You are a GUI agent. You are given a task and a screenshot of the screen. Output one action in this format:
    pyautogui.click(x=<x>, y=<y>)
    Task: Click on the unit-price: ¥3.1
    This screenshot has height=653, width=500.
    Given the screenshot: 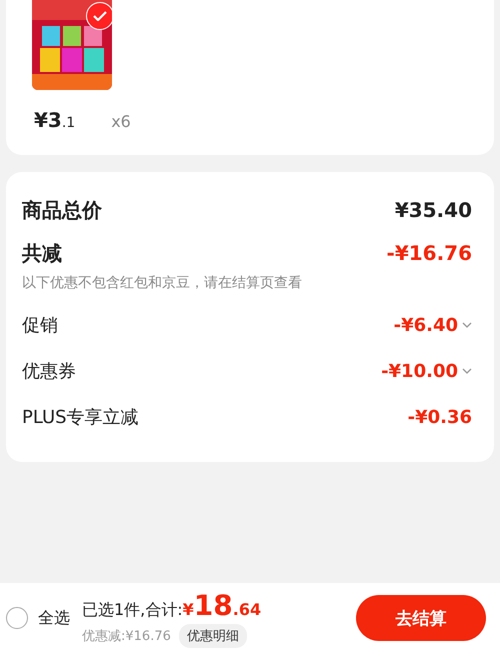 What is the action you would take?
    pyautogui.click(x=55, y=120)
    